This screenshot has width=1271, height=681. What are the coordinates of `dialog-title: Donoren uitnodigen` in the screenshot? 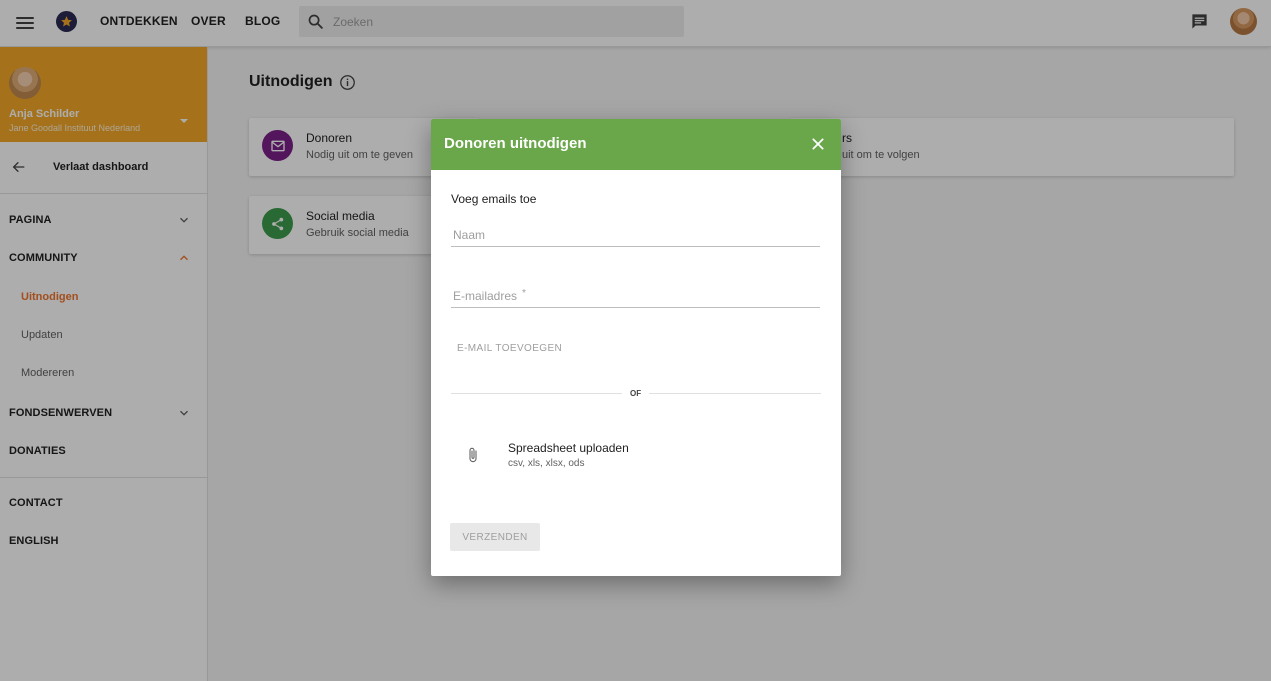 It's located at (515, 143).